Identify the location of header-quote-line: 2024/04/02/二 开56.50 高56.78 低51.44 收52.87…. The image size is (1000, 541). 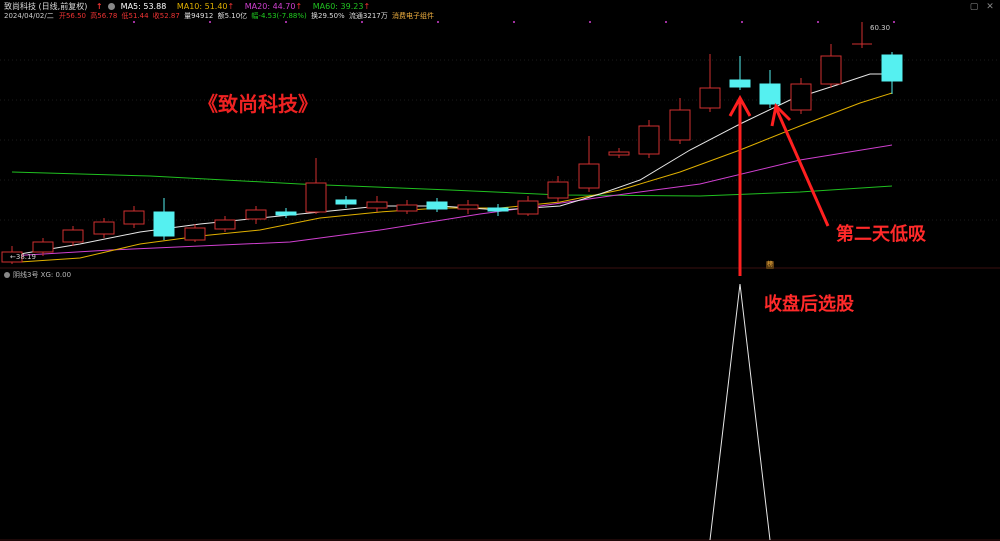
(219, 16).